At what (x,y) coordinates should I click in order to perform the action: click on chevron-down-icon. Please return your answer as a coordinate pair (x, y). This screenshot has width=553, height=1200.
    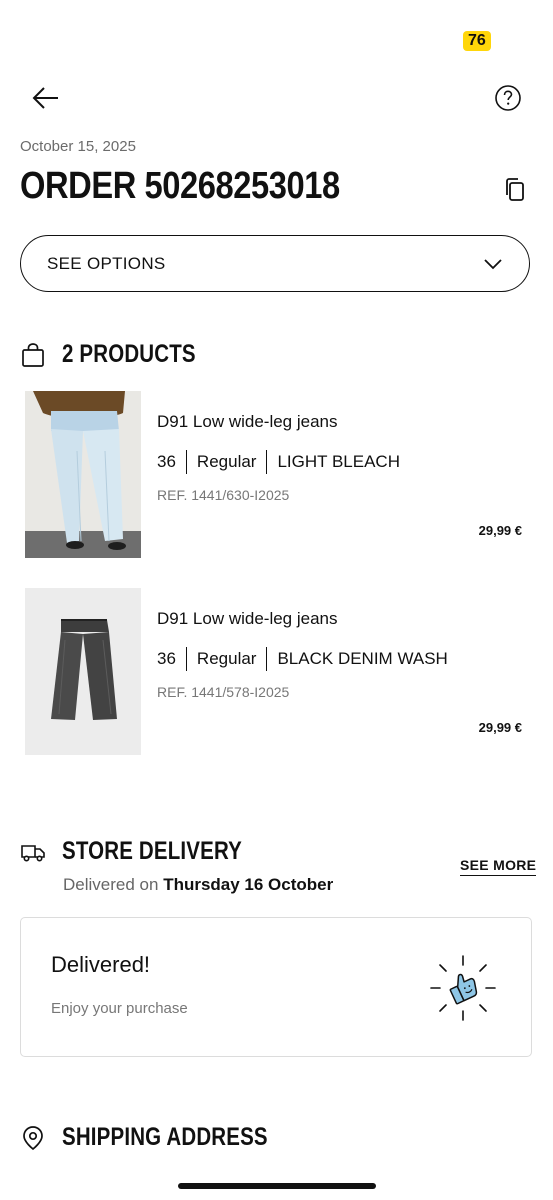
    Looking at the image, I should click on (493, 263).